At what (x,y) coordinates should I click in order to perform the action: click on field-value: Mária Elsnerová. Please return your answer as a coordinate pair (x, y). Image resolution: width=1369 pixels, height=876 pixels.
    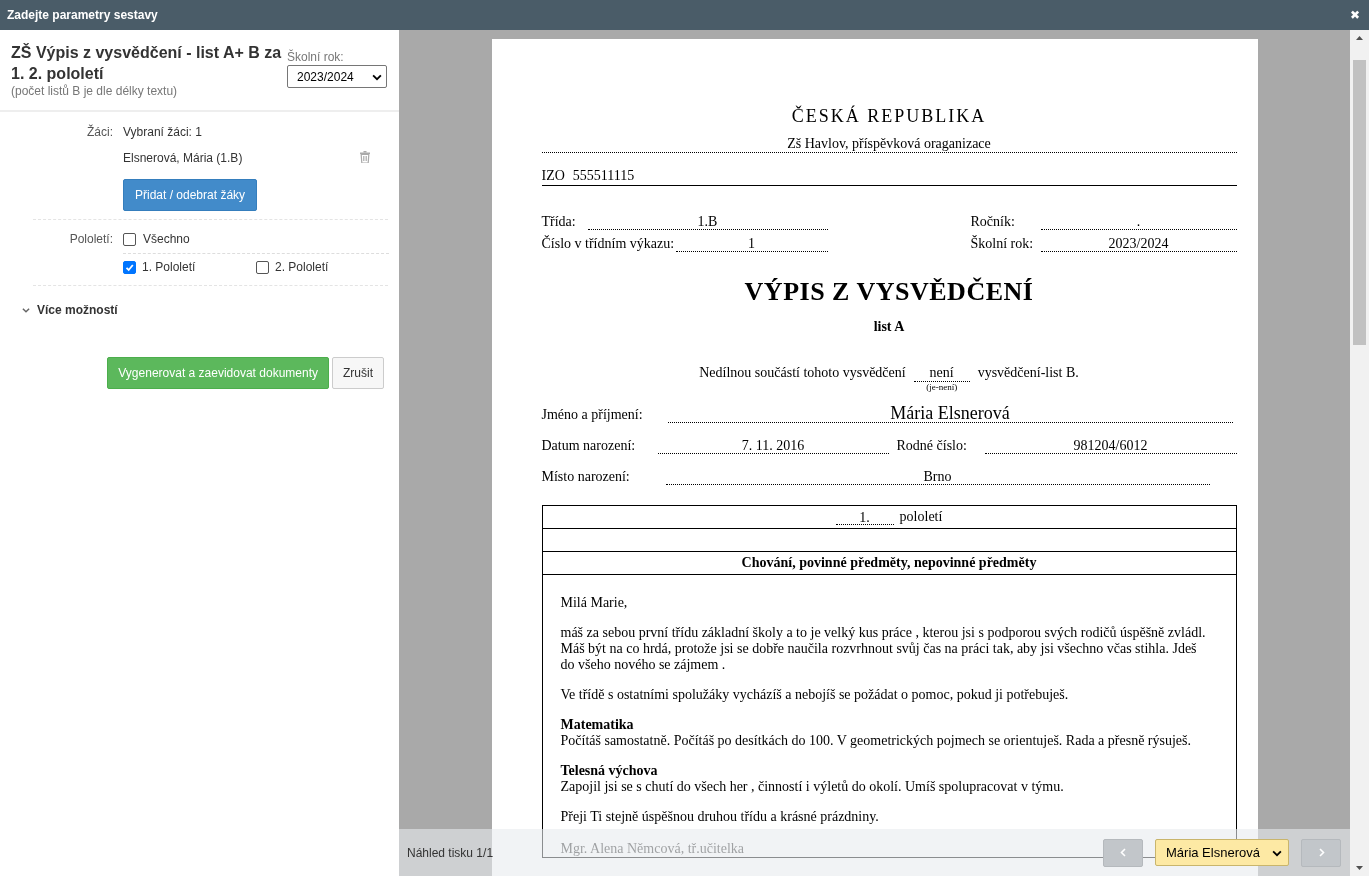
    Looking at the image, I should click on (950, 413).